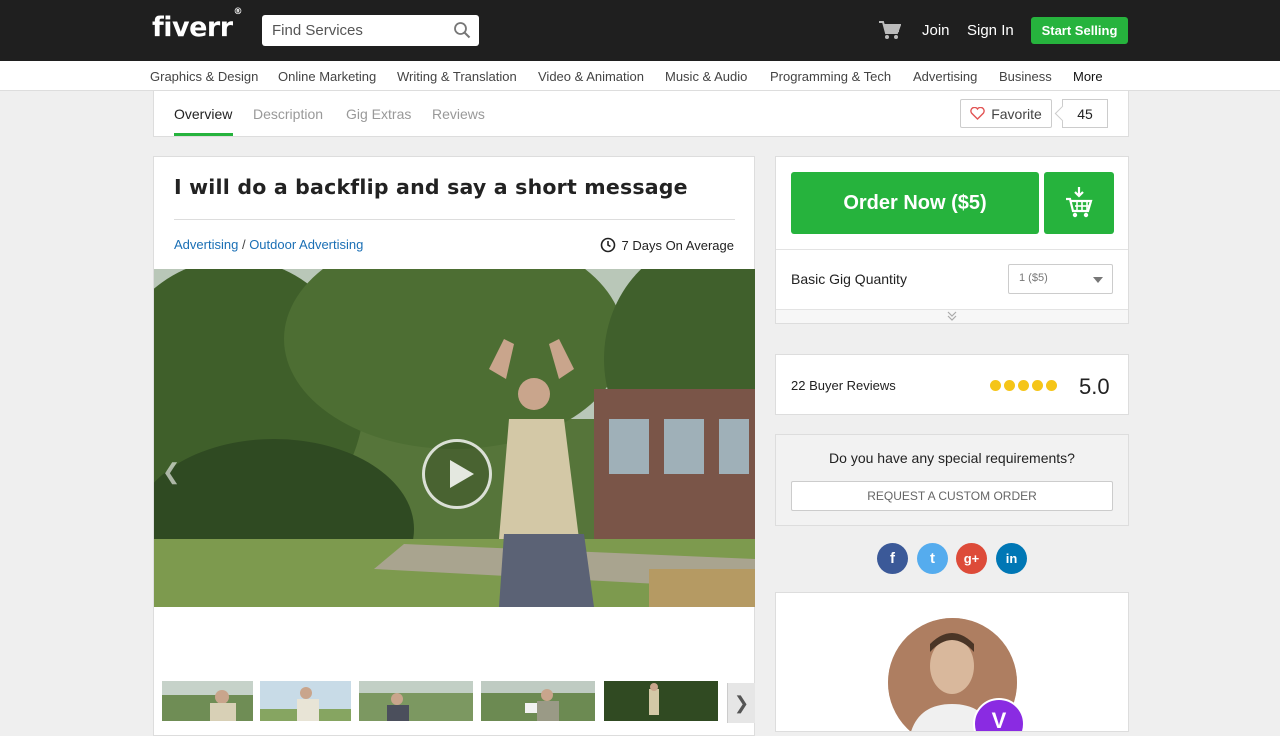 Image resolution: width=1280 pixels, height=736 pixels. What do you see at coordinates (915, 203) in the screenshot?
I see `order-now-button: Order Now ($5)` at bounding box center [915, 203].